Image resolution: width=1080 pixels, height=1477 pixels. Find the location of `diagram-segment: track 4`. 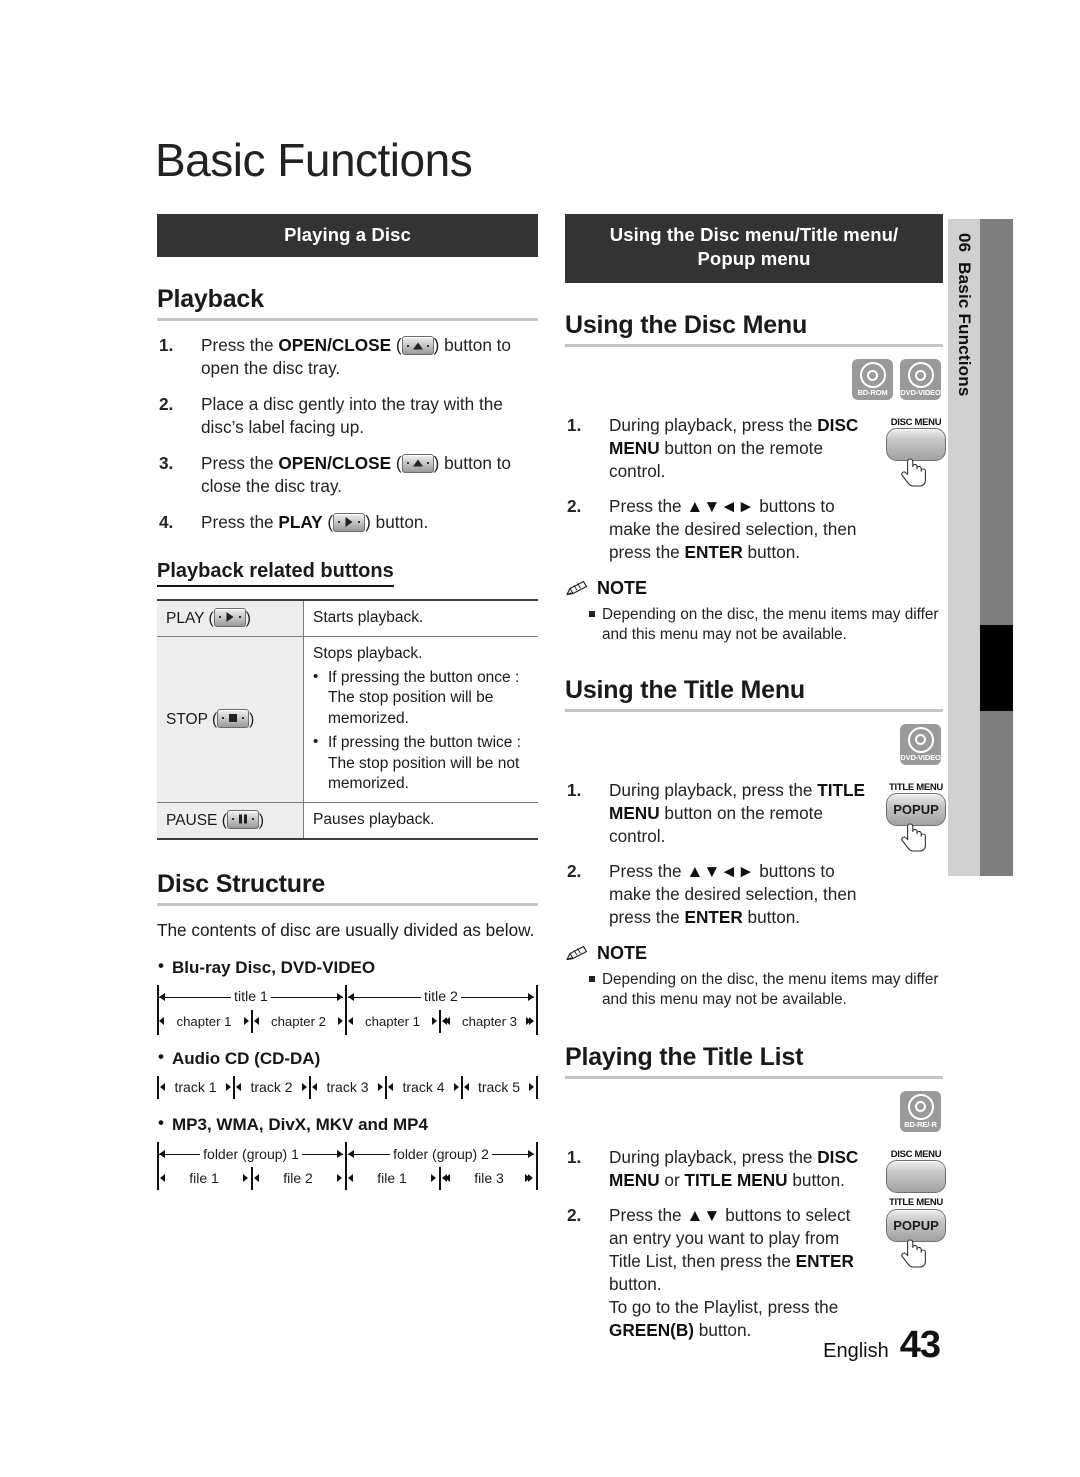

diagram-segment: track 4 is located at coordinates (423, 1087).